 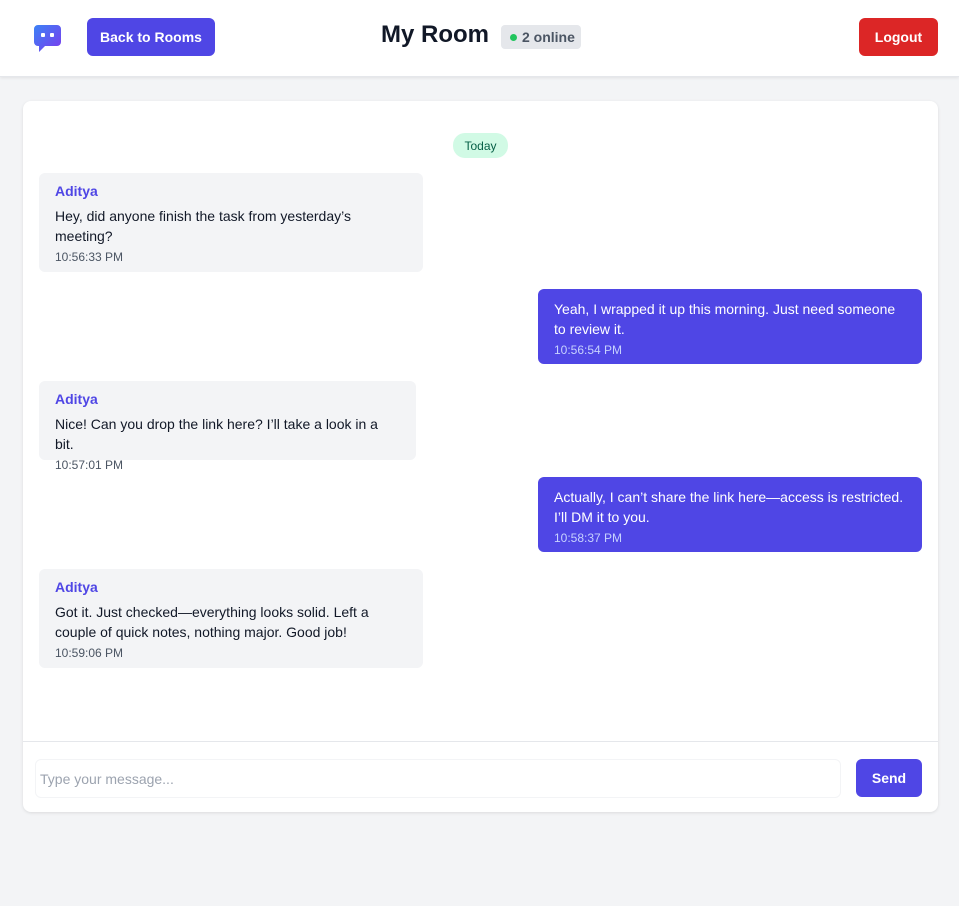 I want to click on message-time: 10:59:06 PM, so click(x=89, y=653).